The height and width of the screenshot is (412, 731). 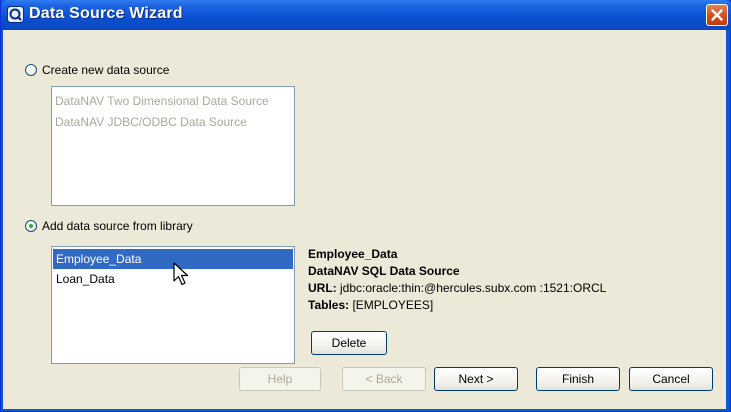 What do you see at coordinates (106, 13) in the screenshot?
I see `window-title: Data Source Wizard` at bounding box center [106, 13].